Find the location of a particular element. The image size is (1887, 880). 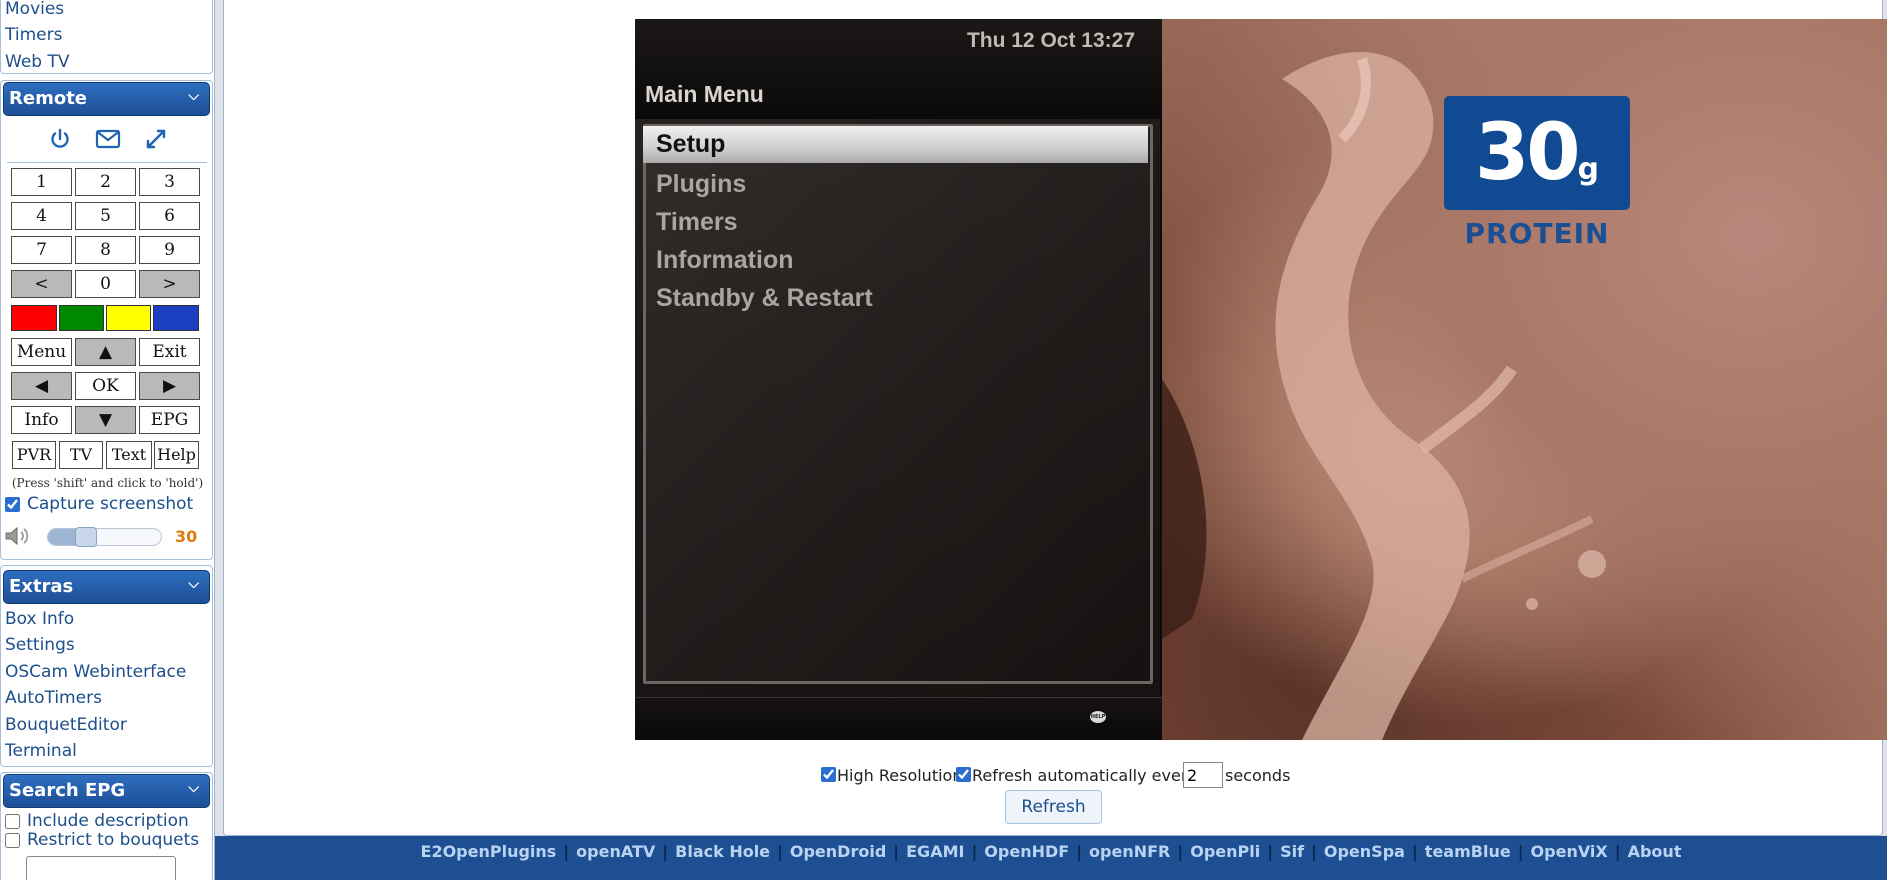

menu-item-timers: Timers is located at coordinates (697, 222).